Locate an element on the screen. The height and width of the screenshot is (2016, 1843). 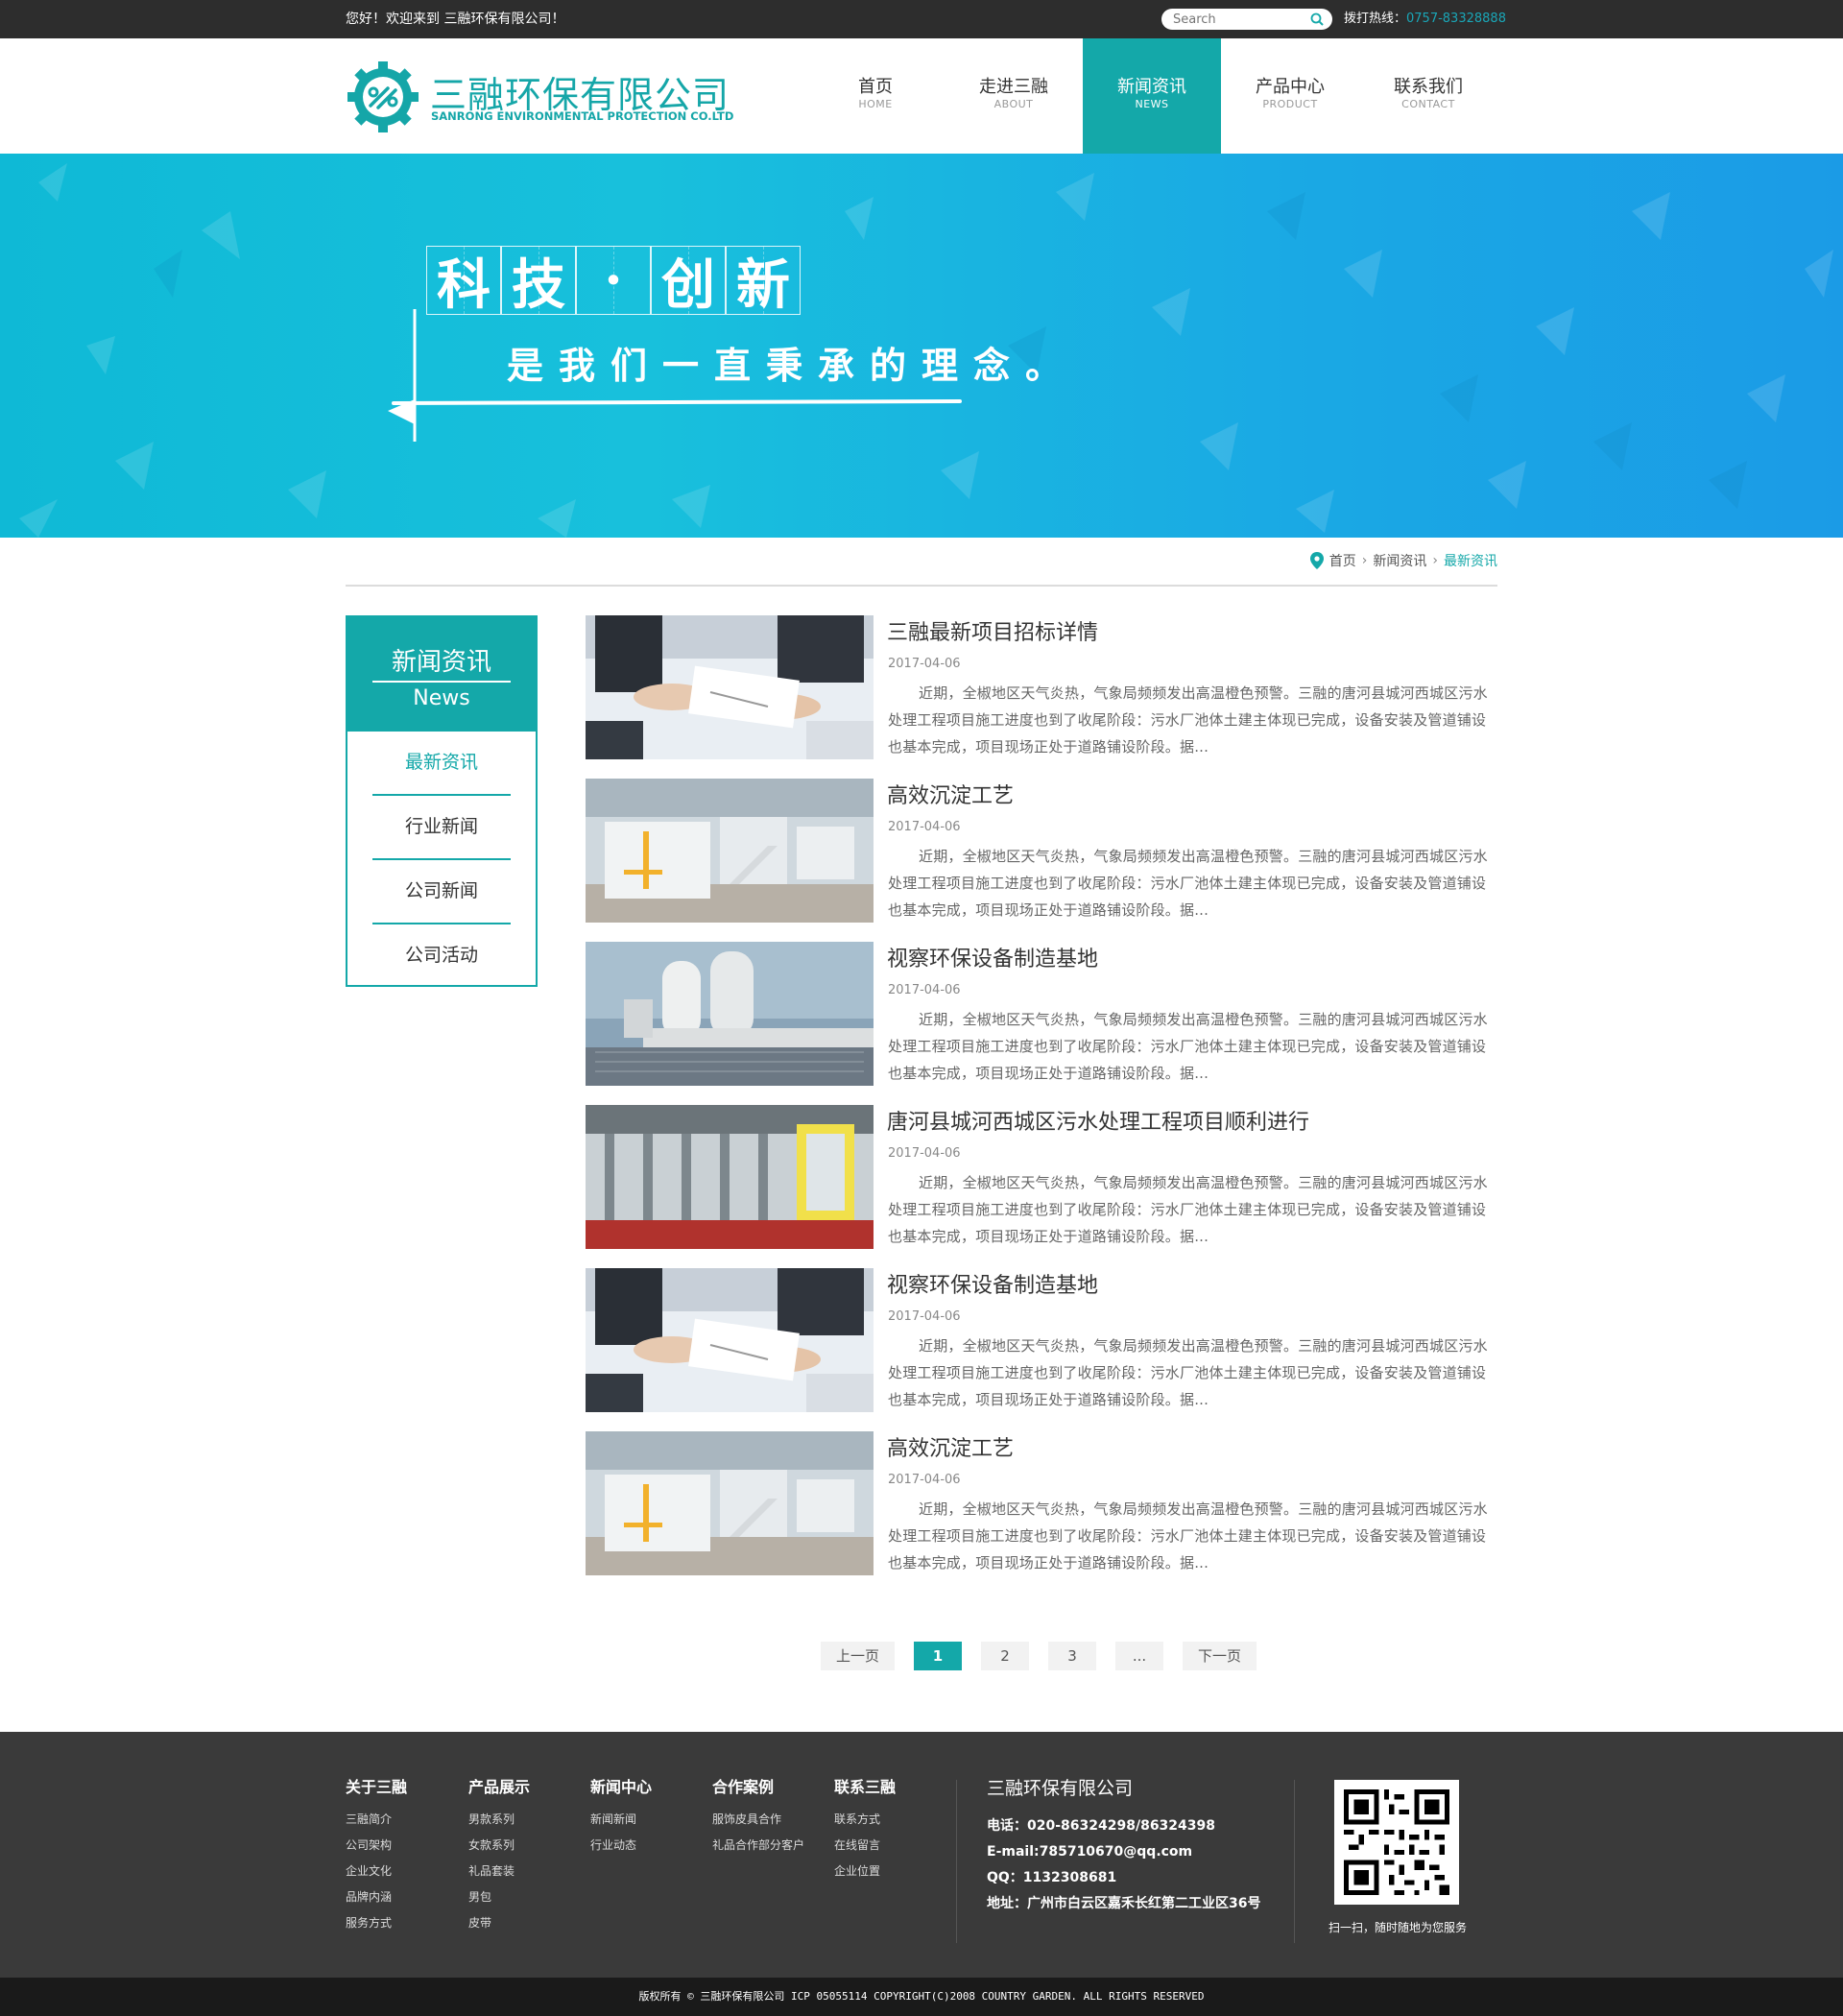
news-title: 唐河县城河西城区污水处理工程项目顺利进行 is located at coordinates (1098, 1120).